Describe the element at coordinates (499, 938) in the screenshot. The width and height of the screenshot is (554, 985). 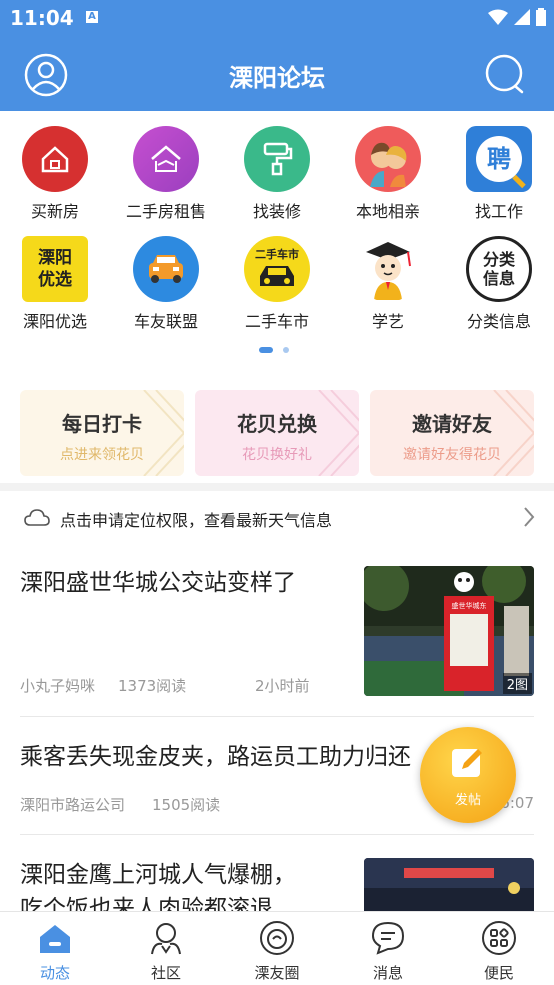
I see `services-icon` at that location.